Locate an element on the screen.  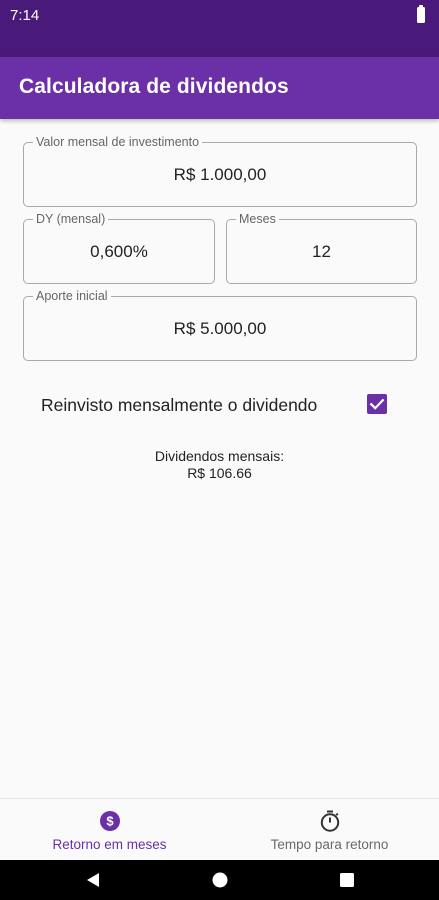
dividendos-value: R$ 106.66 is located at coordinates (219, 473).